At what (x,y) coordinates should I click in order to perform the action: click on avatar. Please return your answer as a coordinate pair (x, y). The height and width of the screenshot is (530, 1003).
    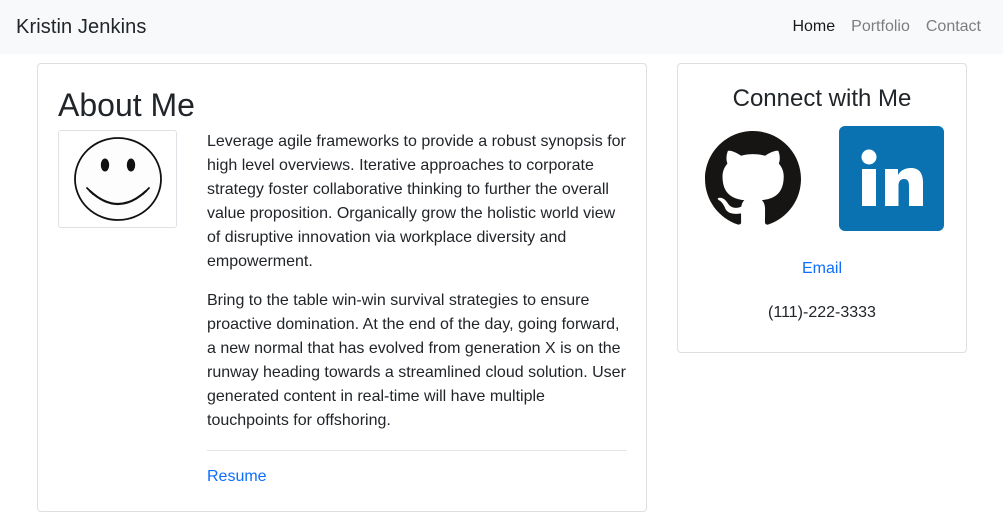
    Looking at the image, I should click on (117, 179).